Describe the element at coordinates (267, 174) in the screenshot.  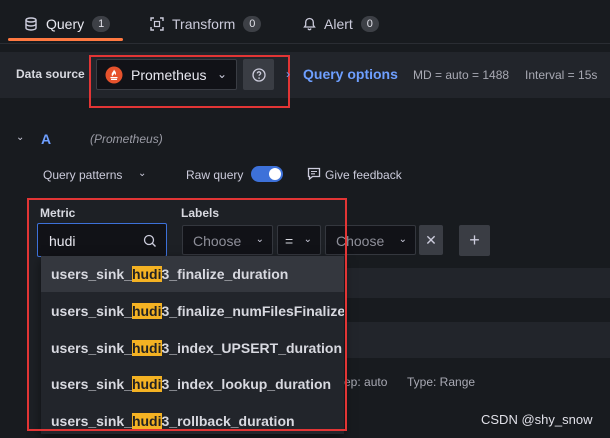
I see `raw-query-toggle` at that location.